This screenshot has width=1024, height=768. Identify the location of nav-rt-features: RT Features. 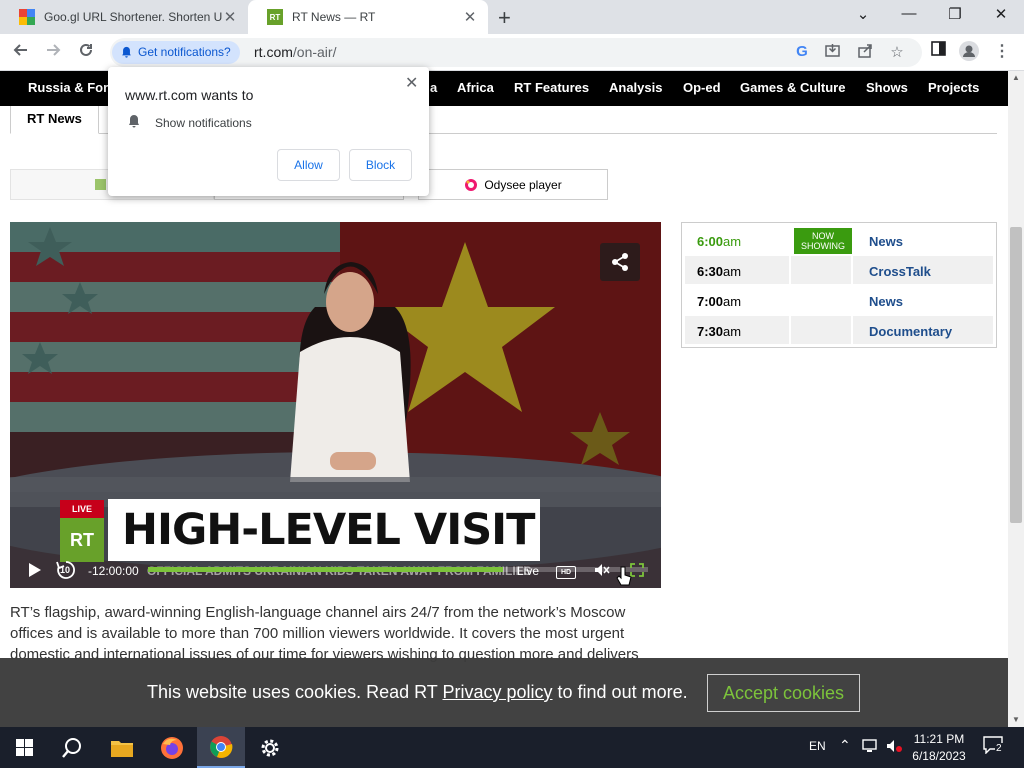
(551, 87).